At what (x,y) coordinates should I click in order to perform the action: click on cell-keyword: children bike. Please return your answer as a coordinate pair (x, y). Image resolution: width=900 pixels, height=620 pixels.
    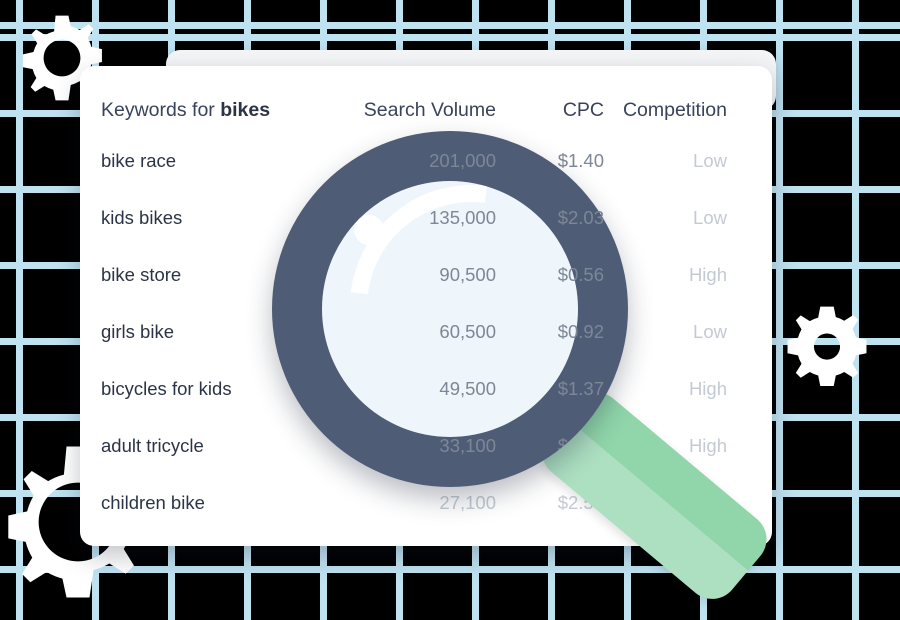
    Looking at the image, I should click on (153, 502).